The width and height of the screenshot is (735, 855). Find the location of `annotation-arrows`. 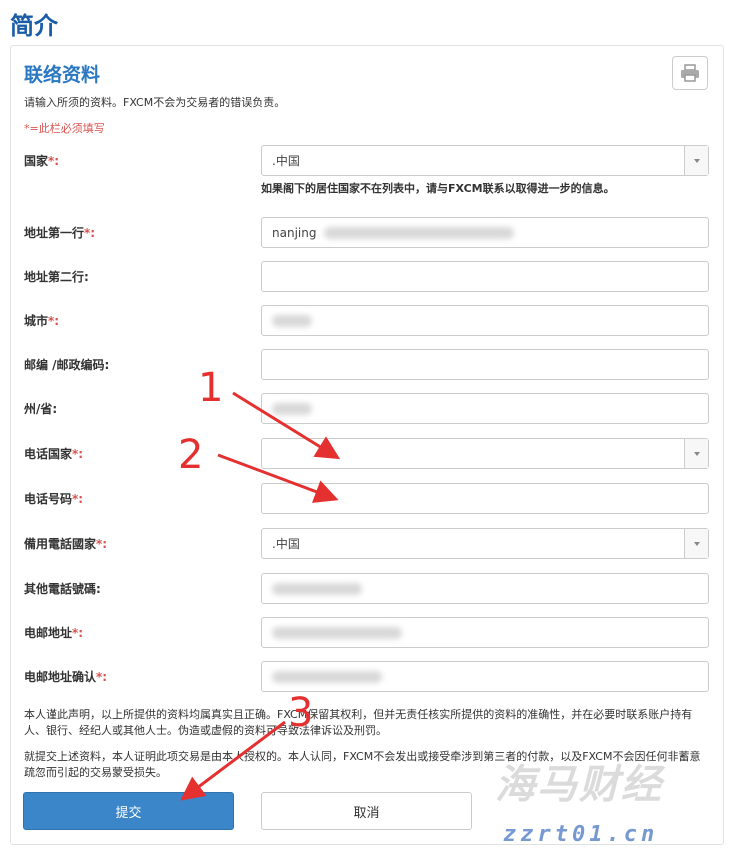

annotation-arrows is located at coordinates (260, 596).